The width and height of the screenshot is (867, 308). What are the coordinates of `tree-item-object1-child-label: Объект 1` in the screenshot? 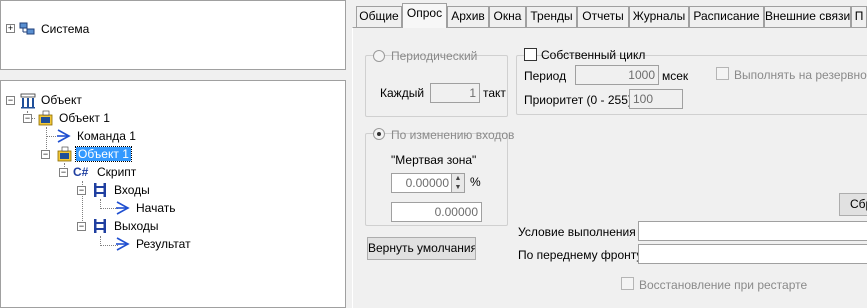 It's located at (103, 154).